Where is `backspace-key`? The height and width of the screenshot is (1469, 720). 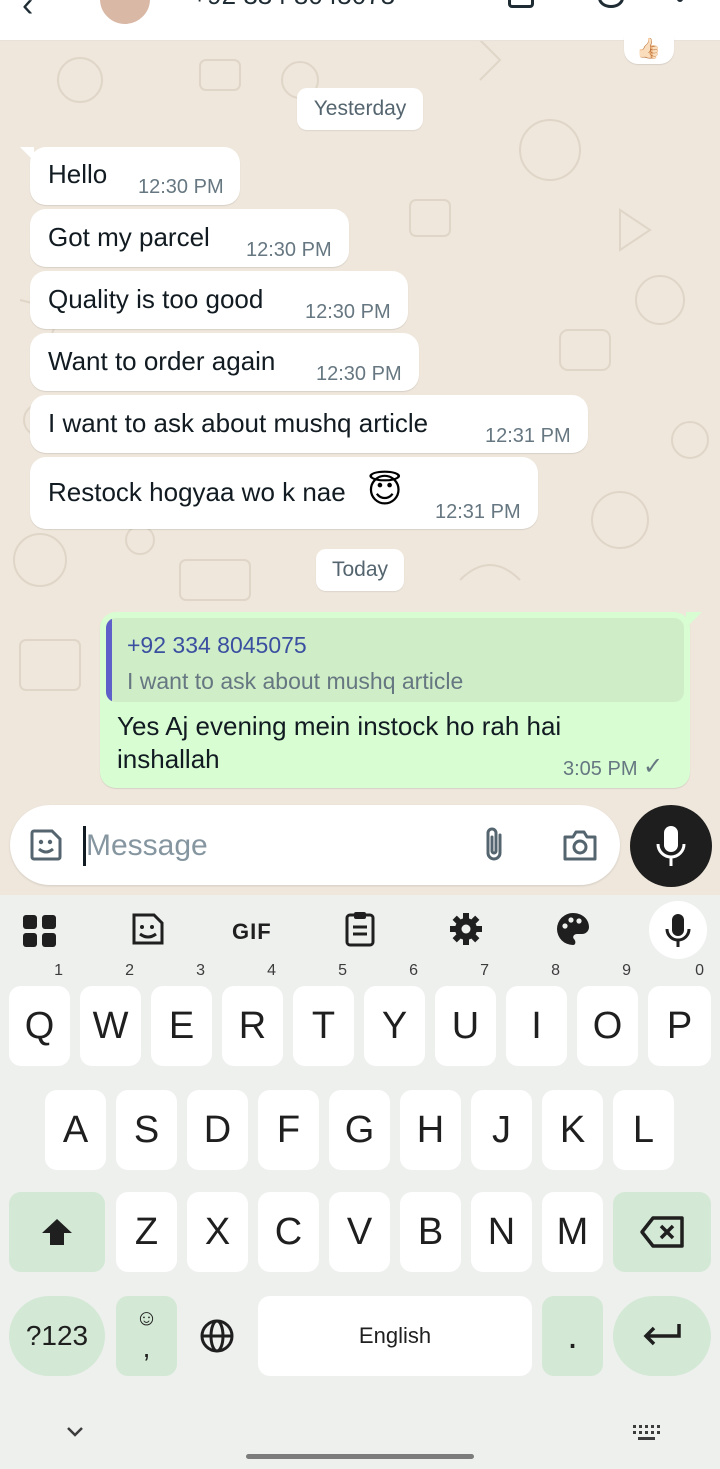 backspace-key is located at coordinates (662, 1232).